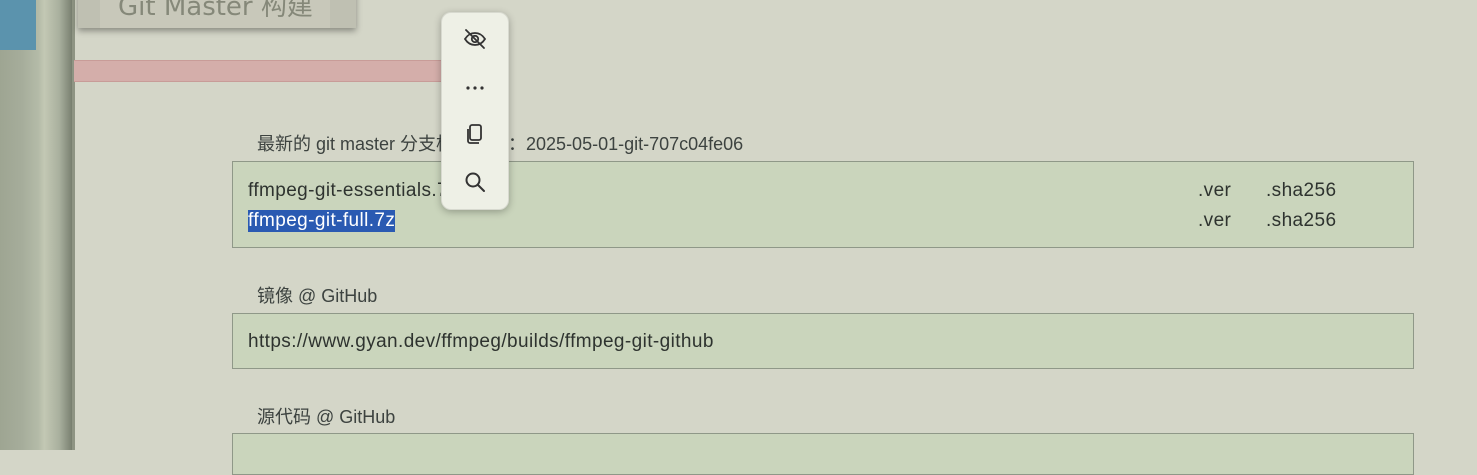 The image size is (1477, 475). What do you see at coordinates (1301, 191) in the screenshot?
I see `sha256-link-essentials: .sha256` at bounding box center [1301, 191].